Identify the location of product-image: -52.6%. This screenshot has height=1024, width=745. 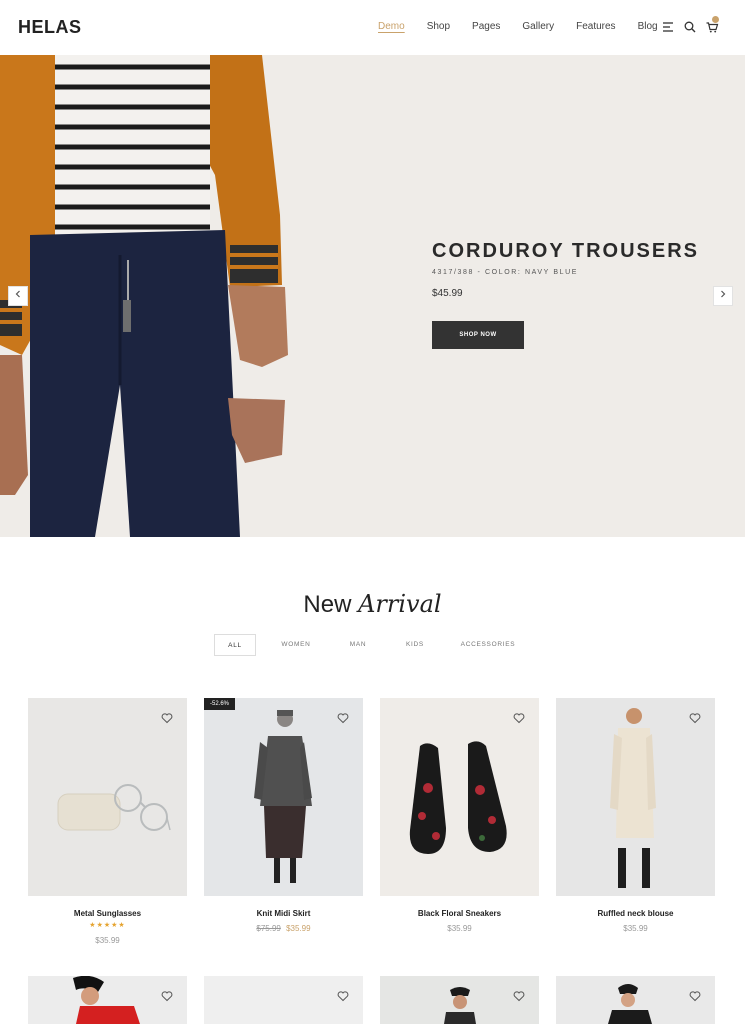
(283, 797).